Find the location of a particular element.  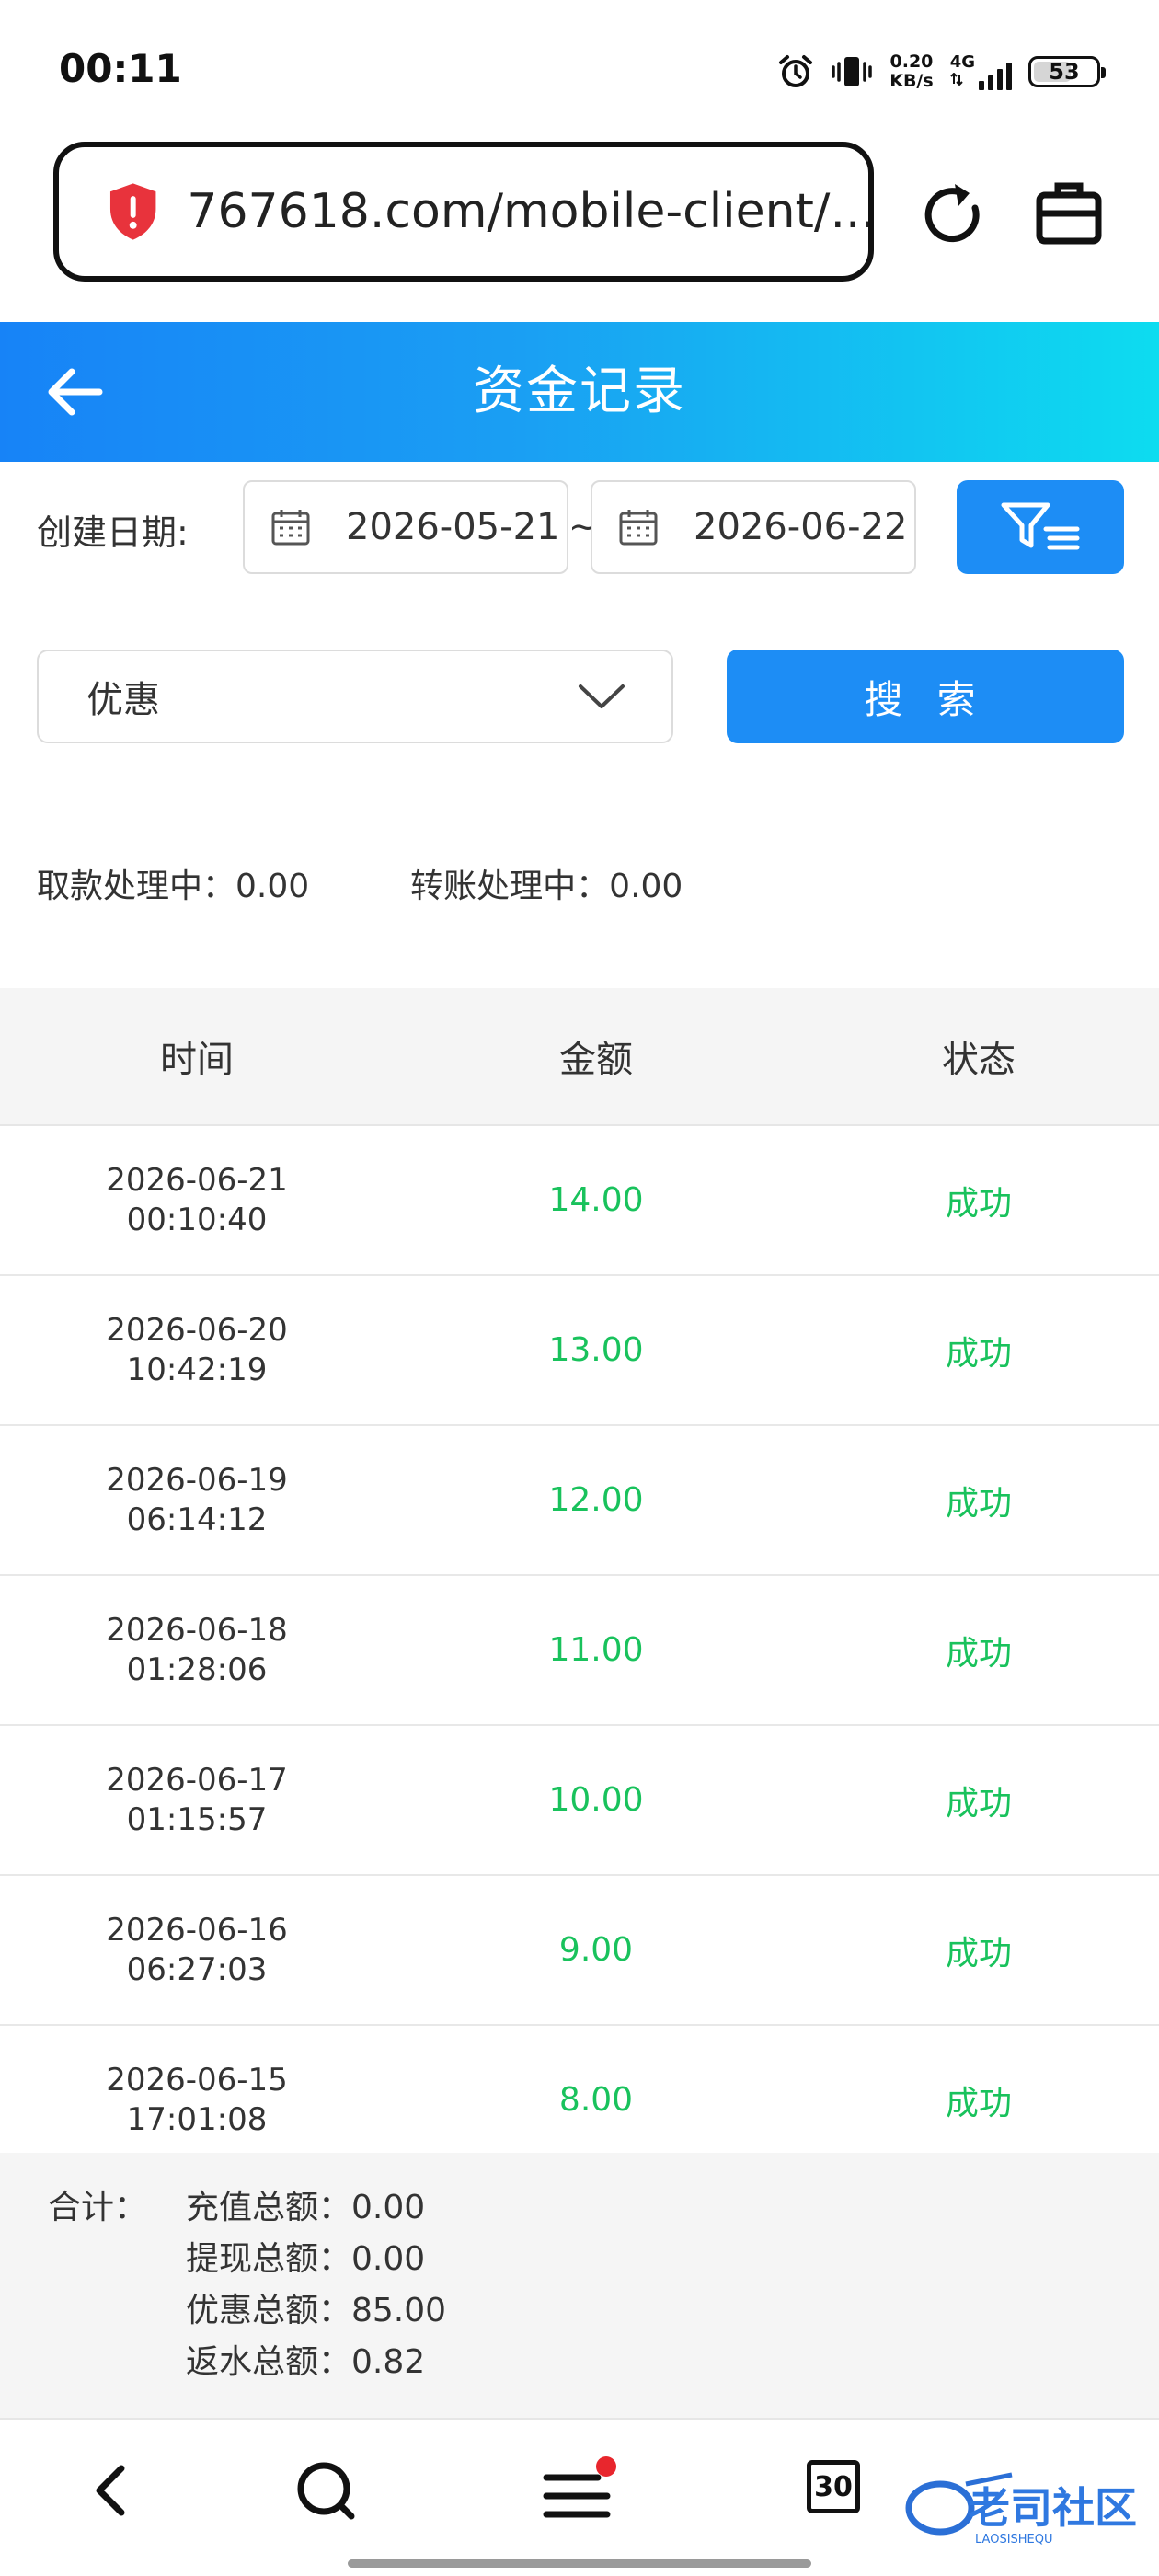

row-amount: 13.00 is located at coordinates (596, 1350).